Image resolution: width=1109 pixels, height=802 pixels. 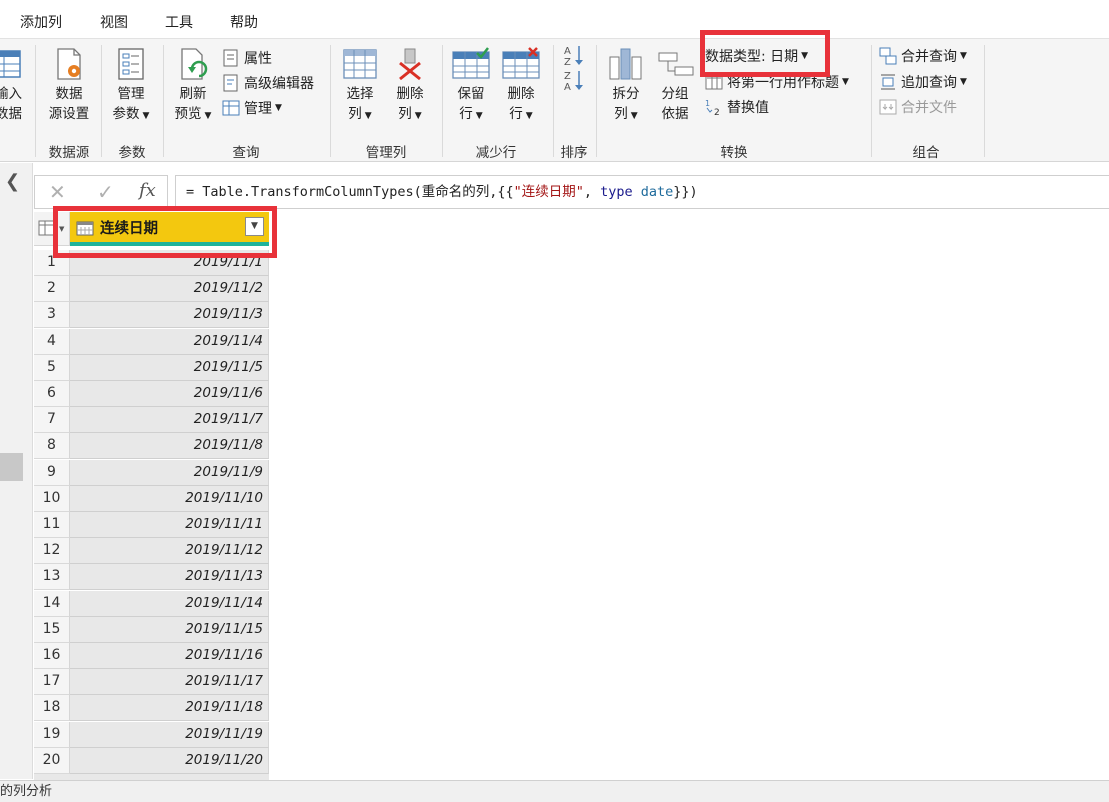 I want to click on manage-parameters-button: 管理 参数 ▼, so click(x=131, y=86).